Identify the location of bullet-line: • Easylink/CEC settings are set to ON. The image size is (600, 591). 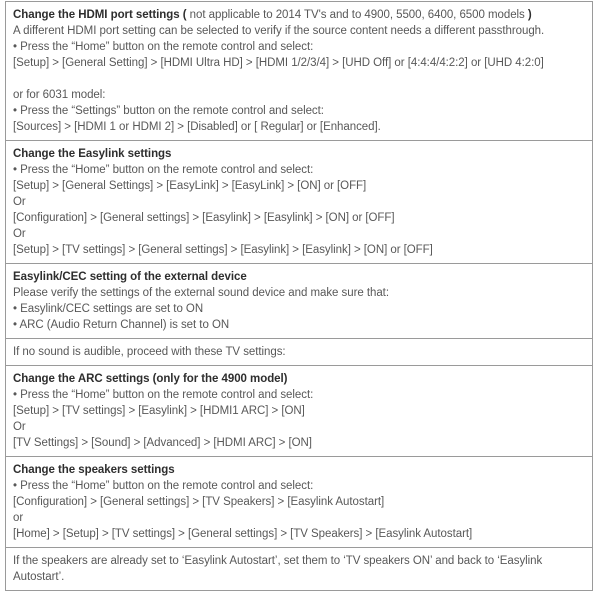
(108, 309).